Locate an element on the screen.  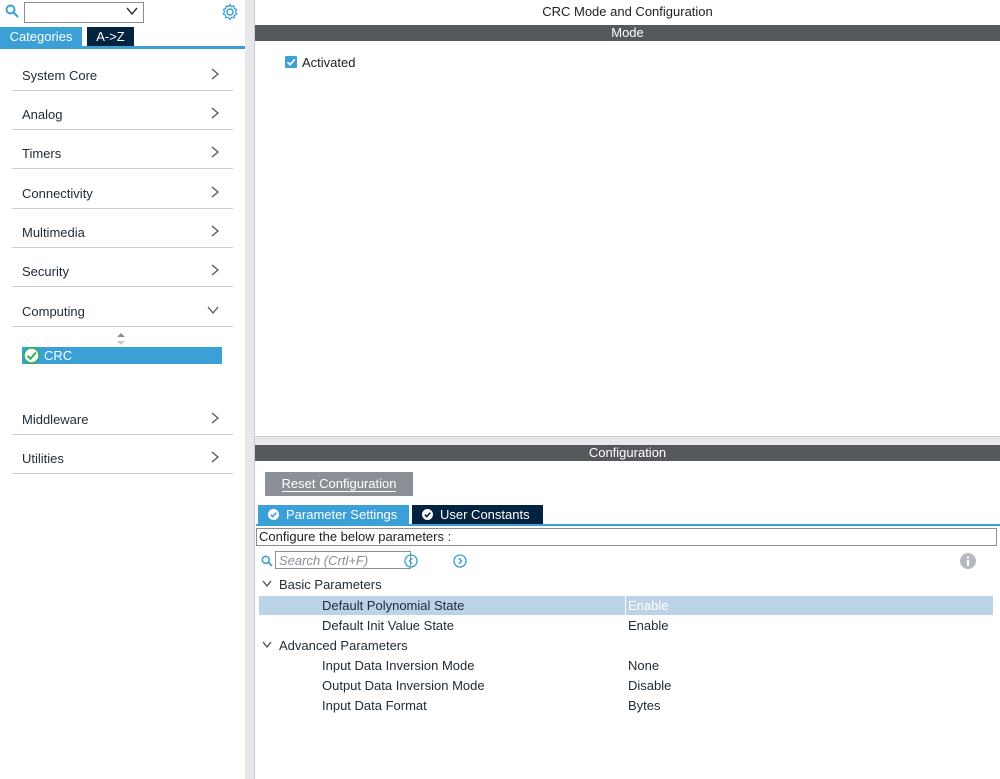
group-label: Basic Parameters is located at coordinates (330, 584).